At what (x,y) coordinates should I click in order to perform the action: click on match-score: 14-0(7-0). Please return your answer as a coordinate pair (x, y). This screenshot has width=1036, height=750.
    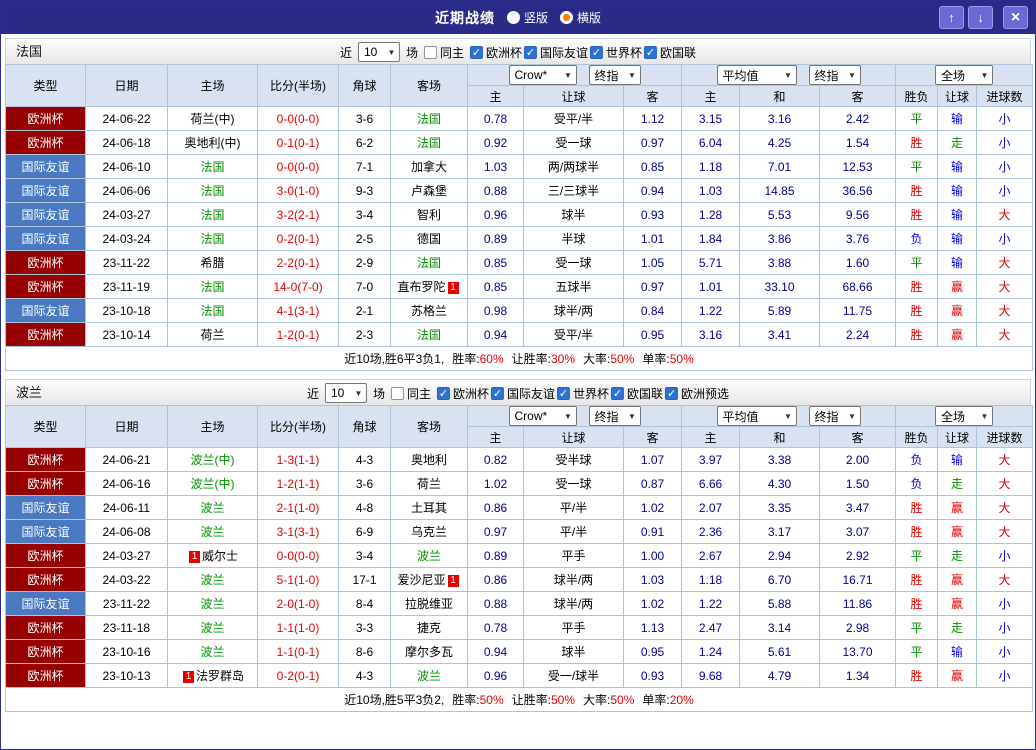
    Looking at the image, I should click on (298, 286).